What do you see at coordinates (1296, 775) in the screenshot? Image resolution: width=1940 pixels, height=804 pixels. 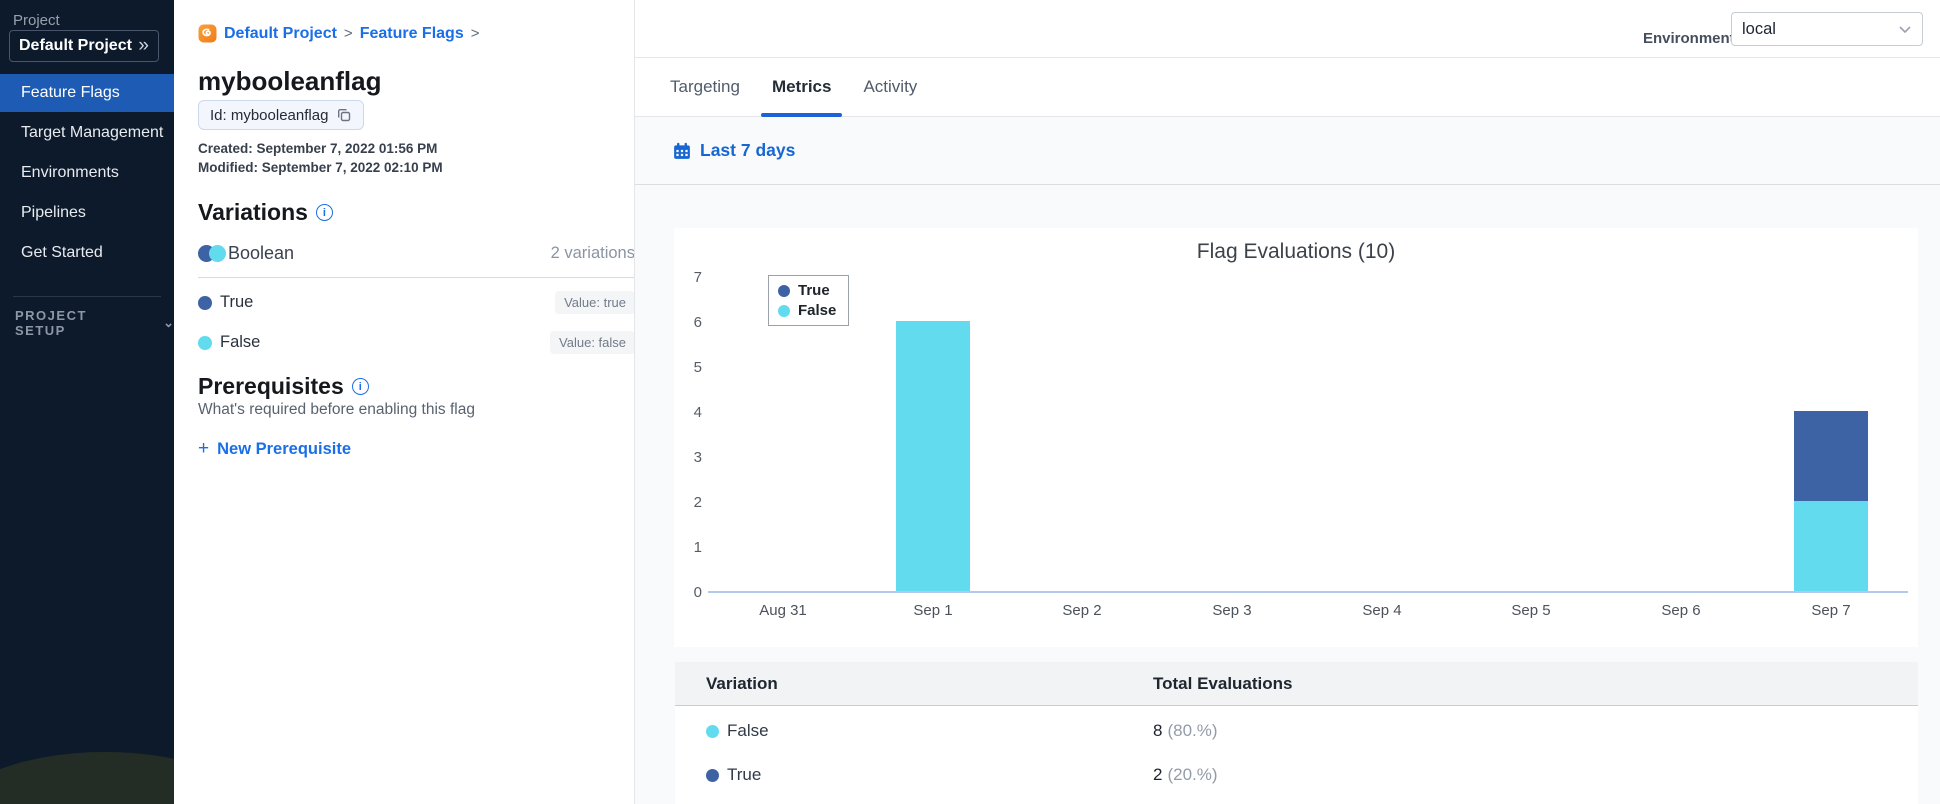 I see `table-row: True 2 (20.%)` at bounding box center [1296, 775].